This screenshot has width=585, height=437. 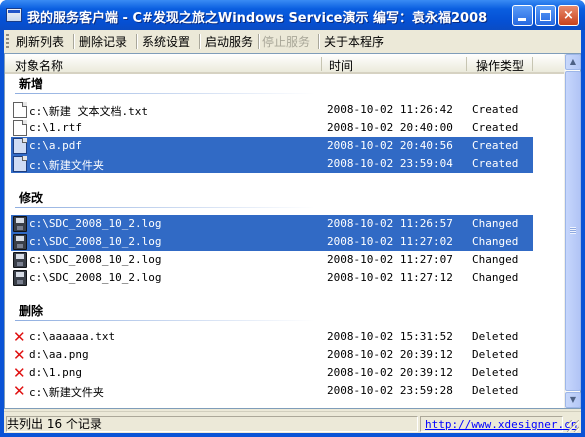 What do you see at coordinates (272, 164) in the screenshot?
I see `list-item-selected: c:\新建文件夹 2008-10-02 23:59:04 Created` at bounding box center [272, 164].